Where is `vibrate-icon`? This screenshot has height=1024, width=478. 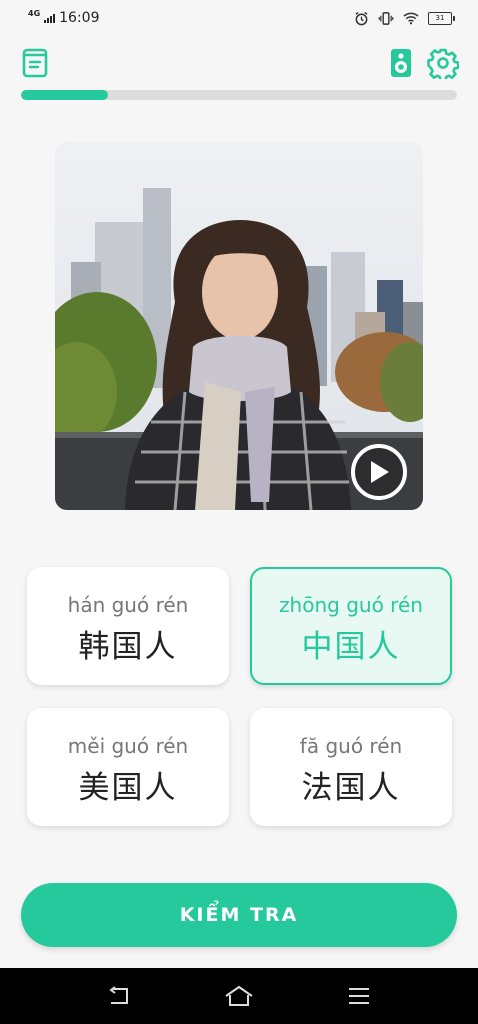 vibrate-icon is located at coordinates (386, 18).